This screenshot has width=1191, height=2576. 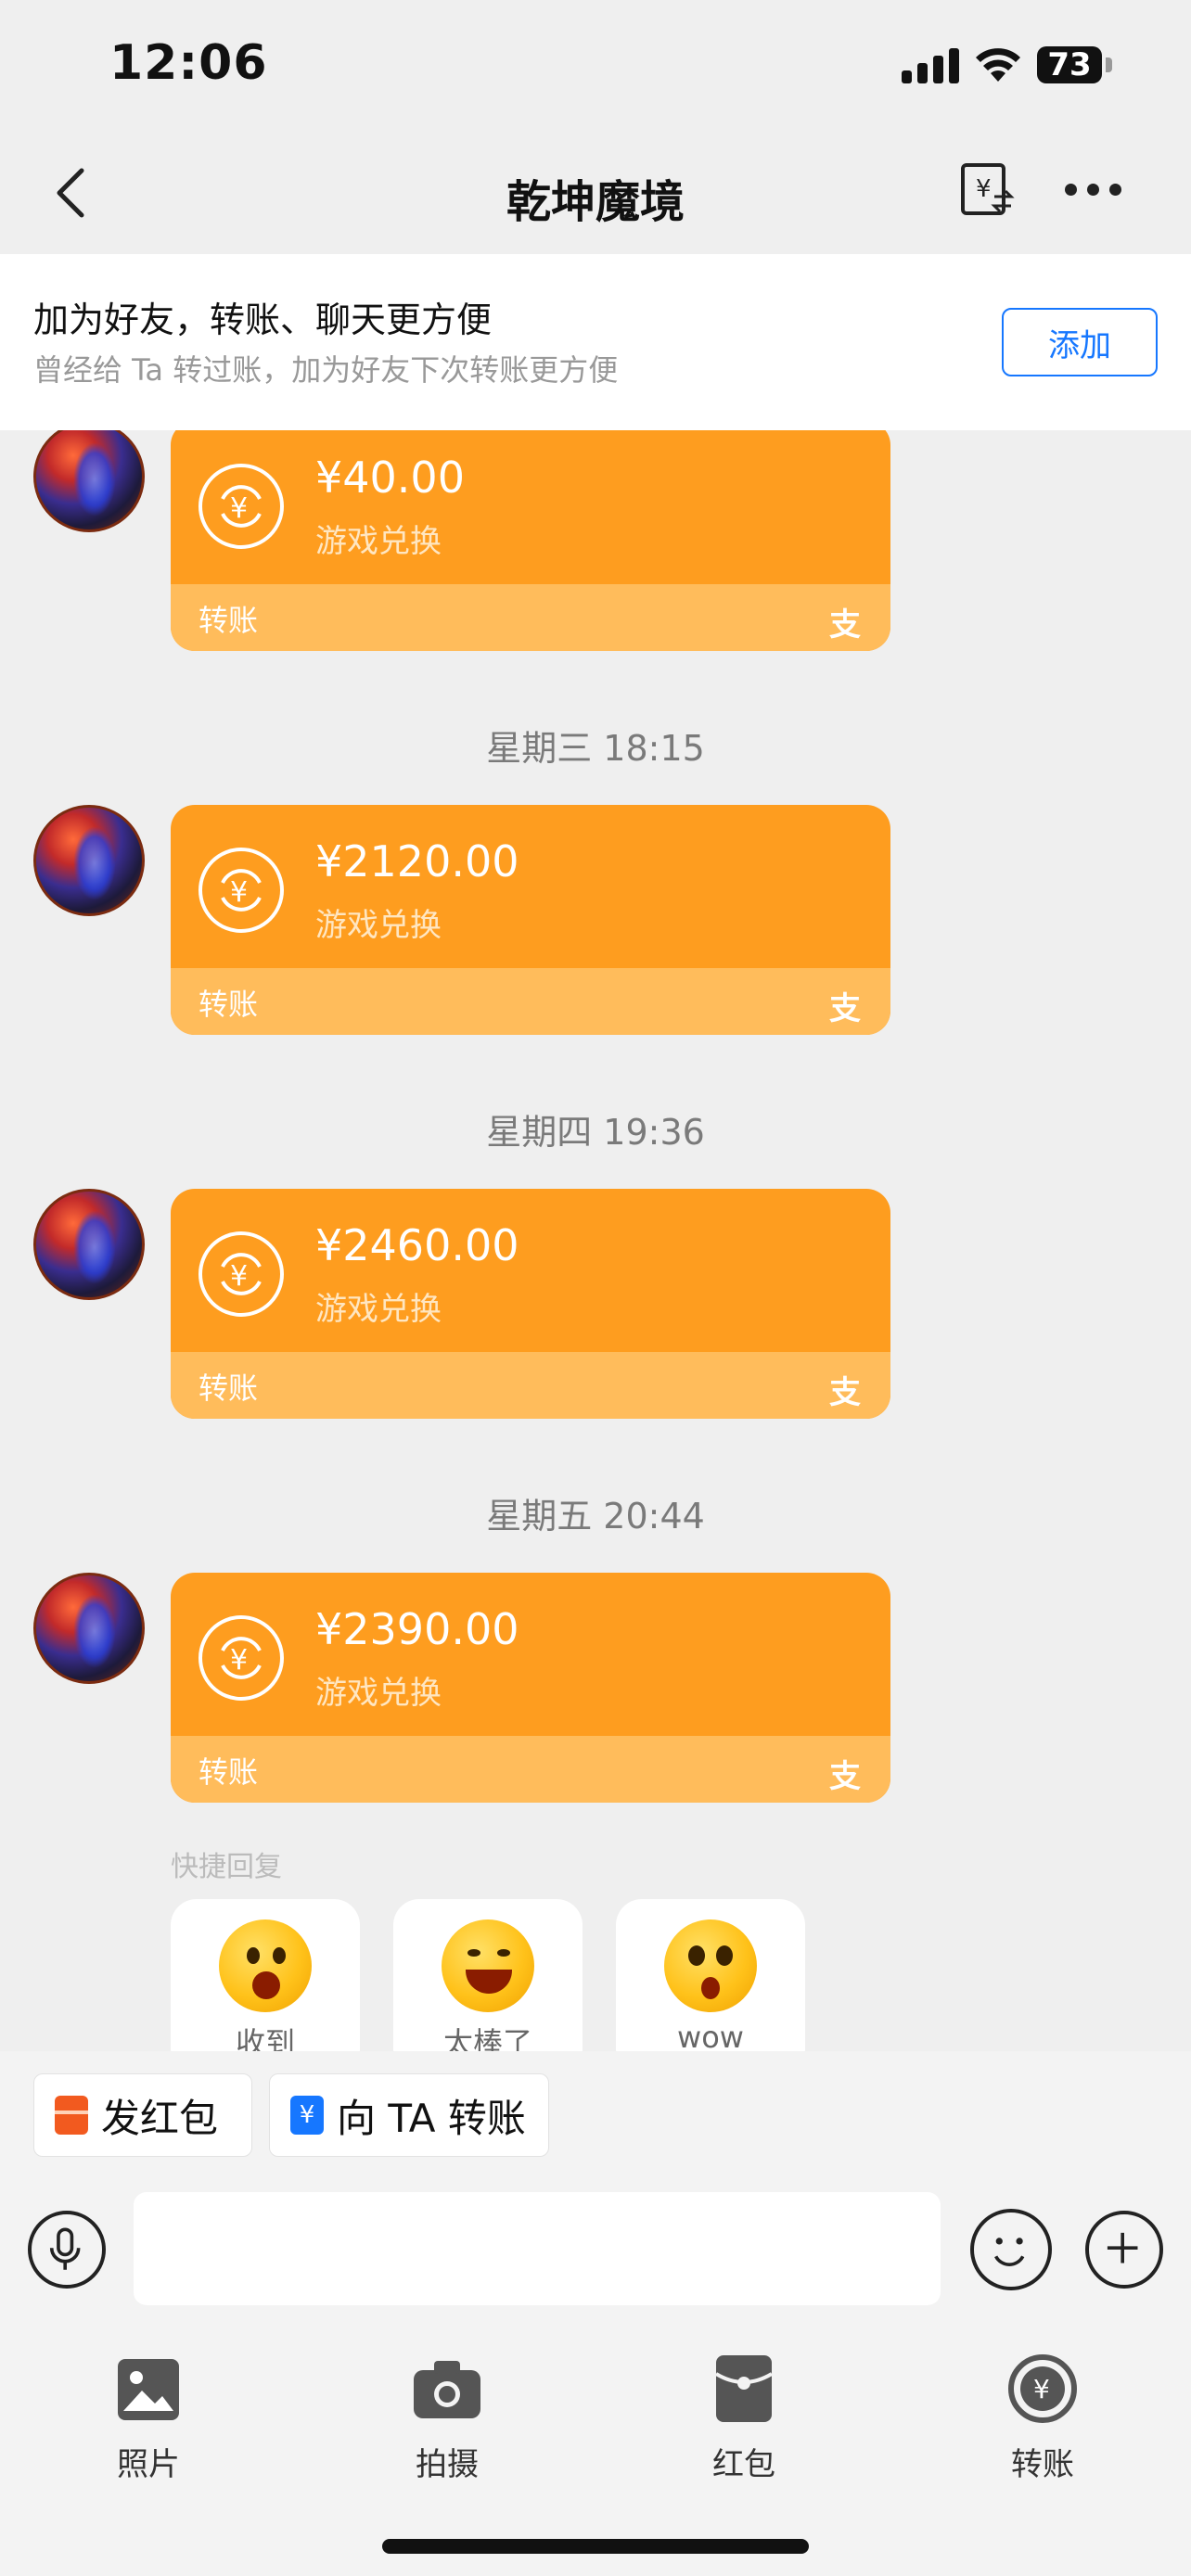 I want to click on add-friend-button: 添加, so click(x=1080, y=342).